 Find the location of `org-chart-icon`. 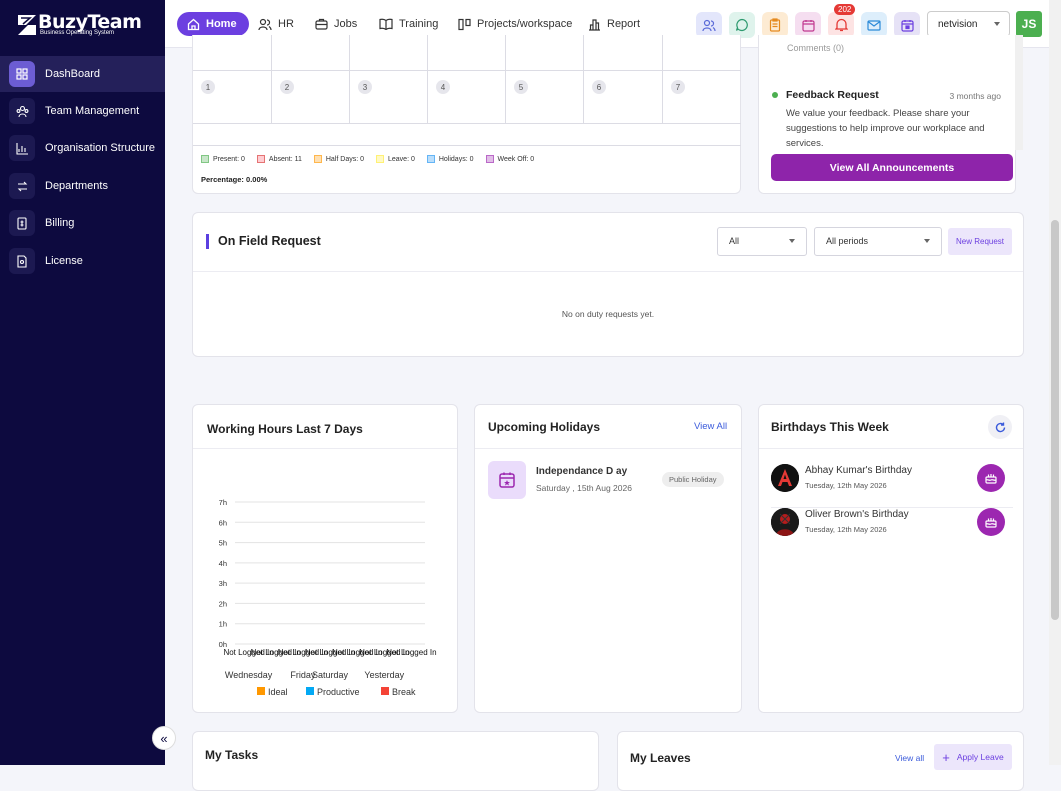

org-chart-icon is located at coordinates (22, 148).